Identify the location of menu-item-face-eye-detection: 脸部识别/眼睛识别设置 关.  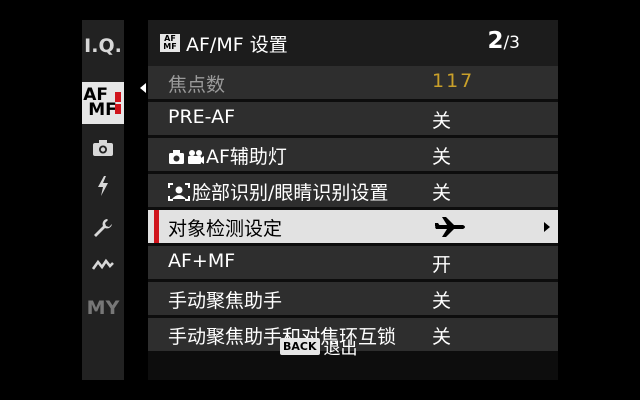
(353, 190).